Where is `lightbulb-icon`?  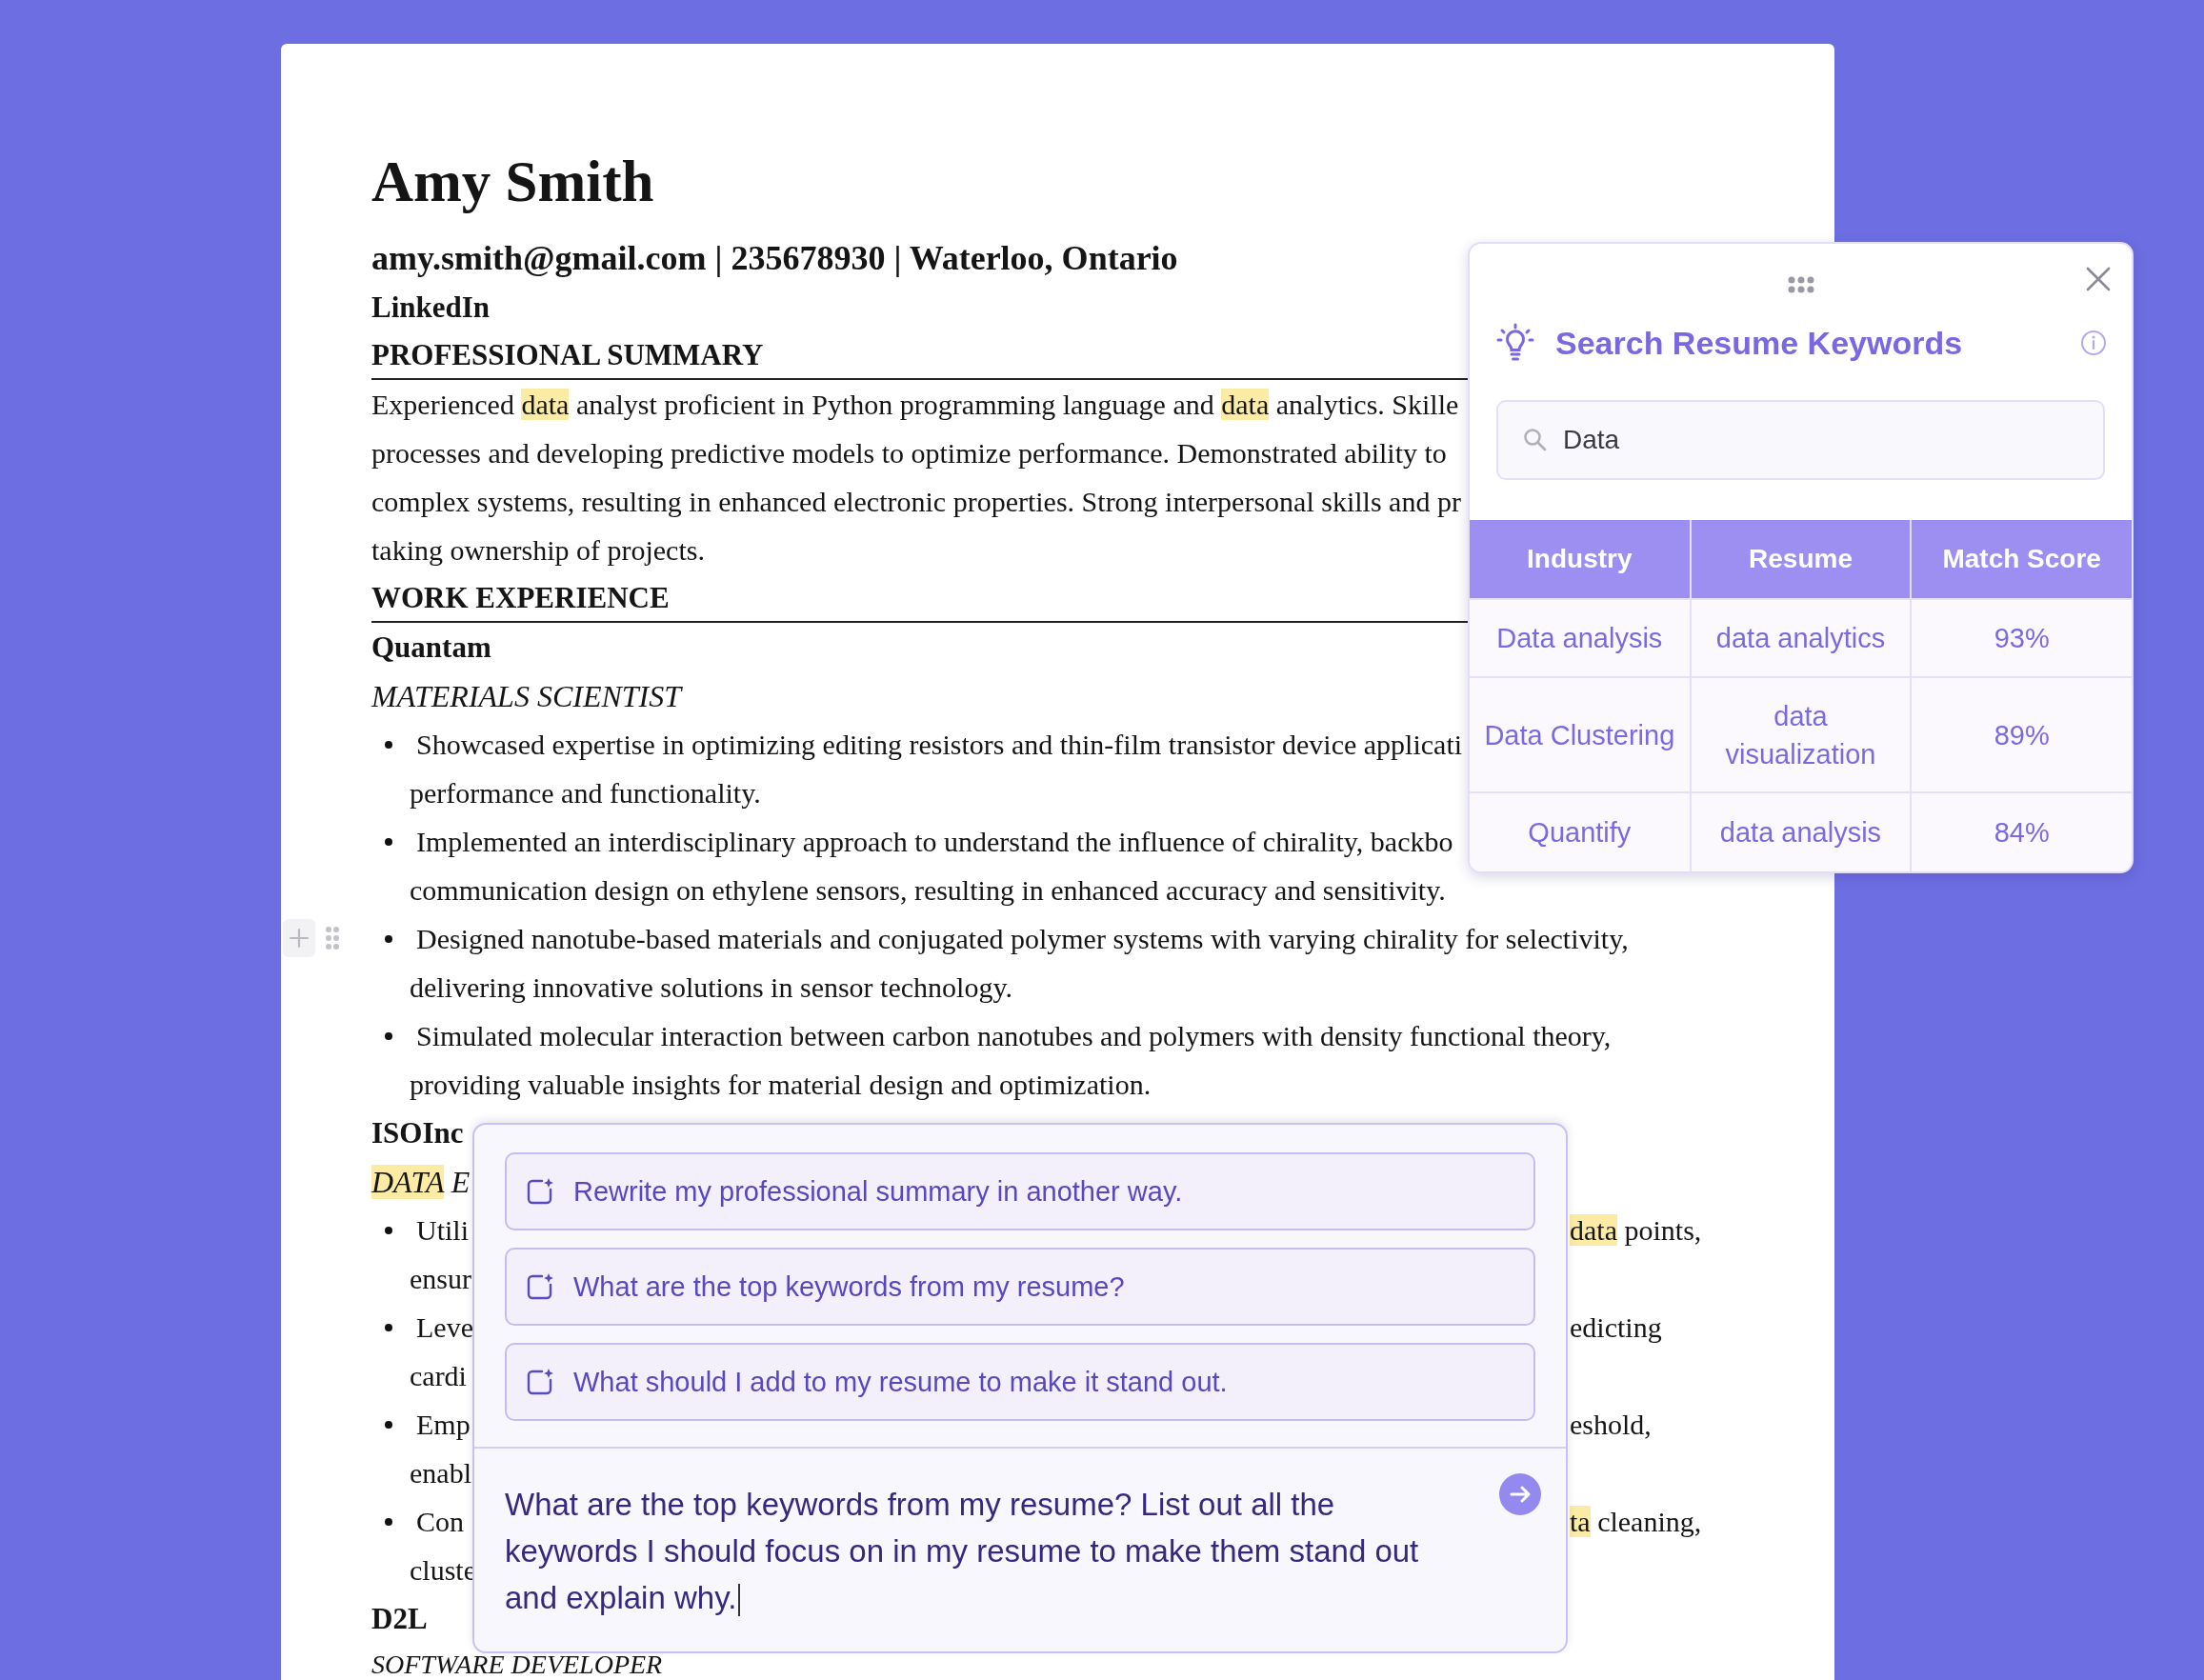
lightbulb-icon is located at coordinates (1515, 343).